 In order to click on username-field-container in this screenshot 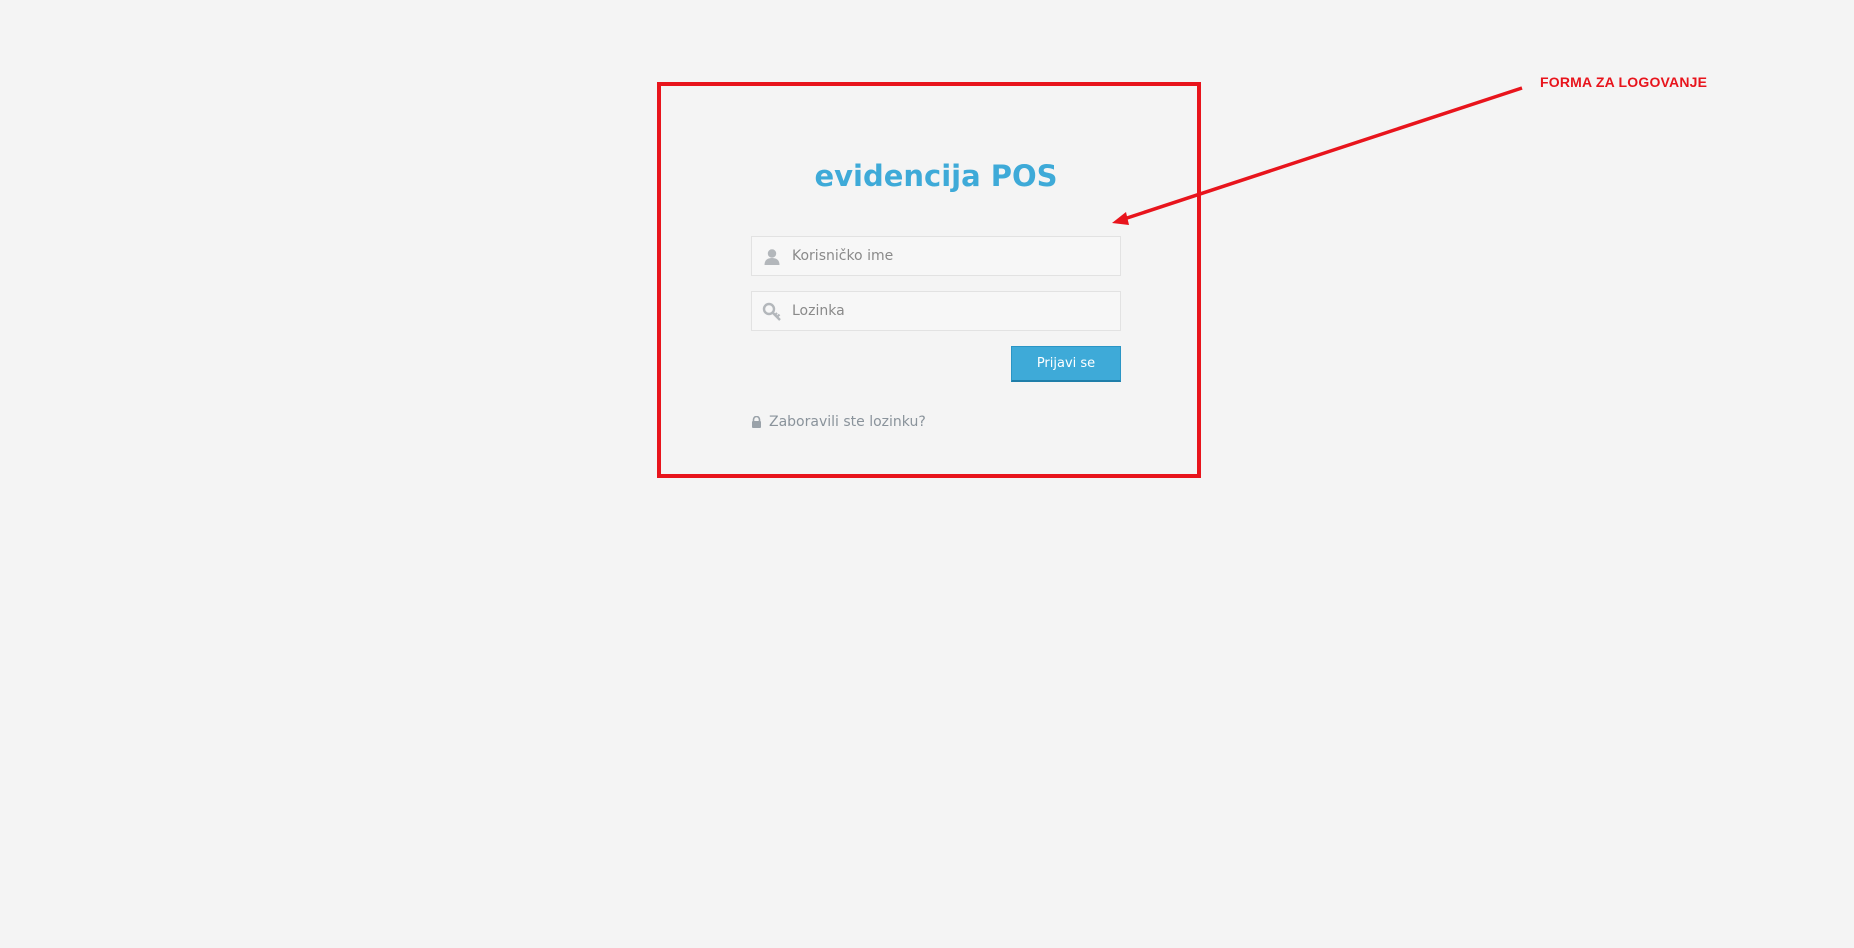, I will do `click(936, 256)`.